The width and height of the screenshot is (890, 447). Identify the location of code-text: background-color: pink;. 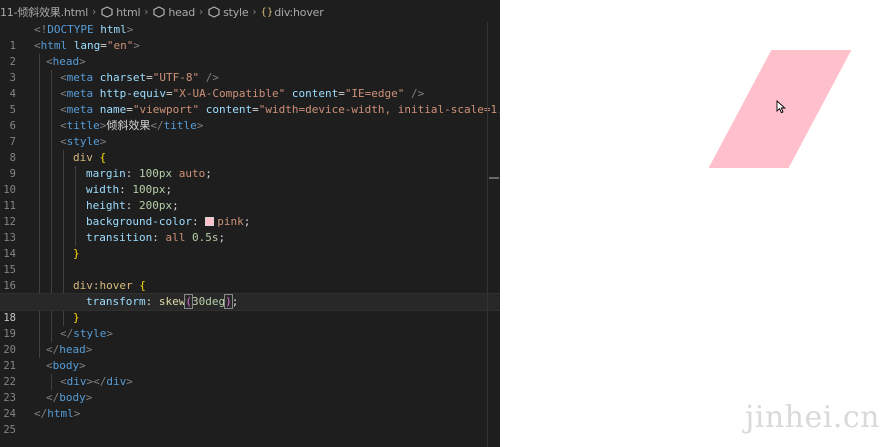
(168, 221).